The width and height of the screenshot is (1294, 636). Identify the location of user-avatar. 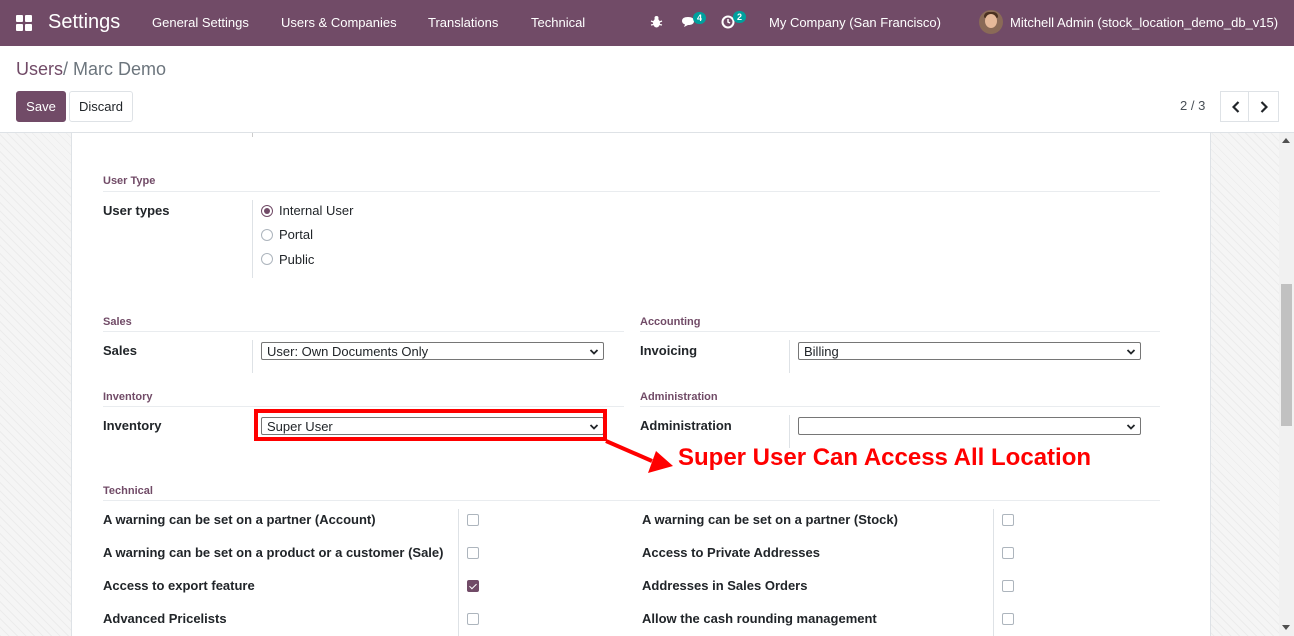
(991, 22).